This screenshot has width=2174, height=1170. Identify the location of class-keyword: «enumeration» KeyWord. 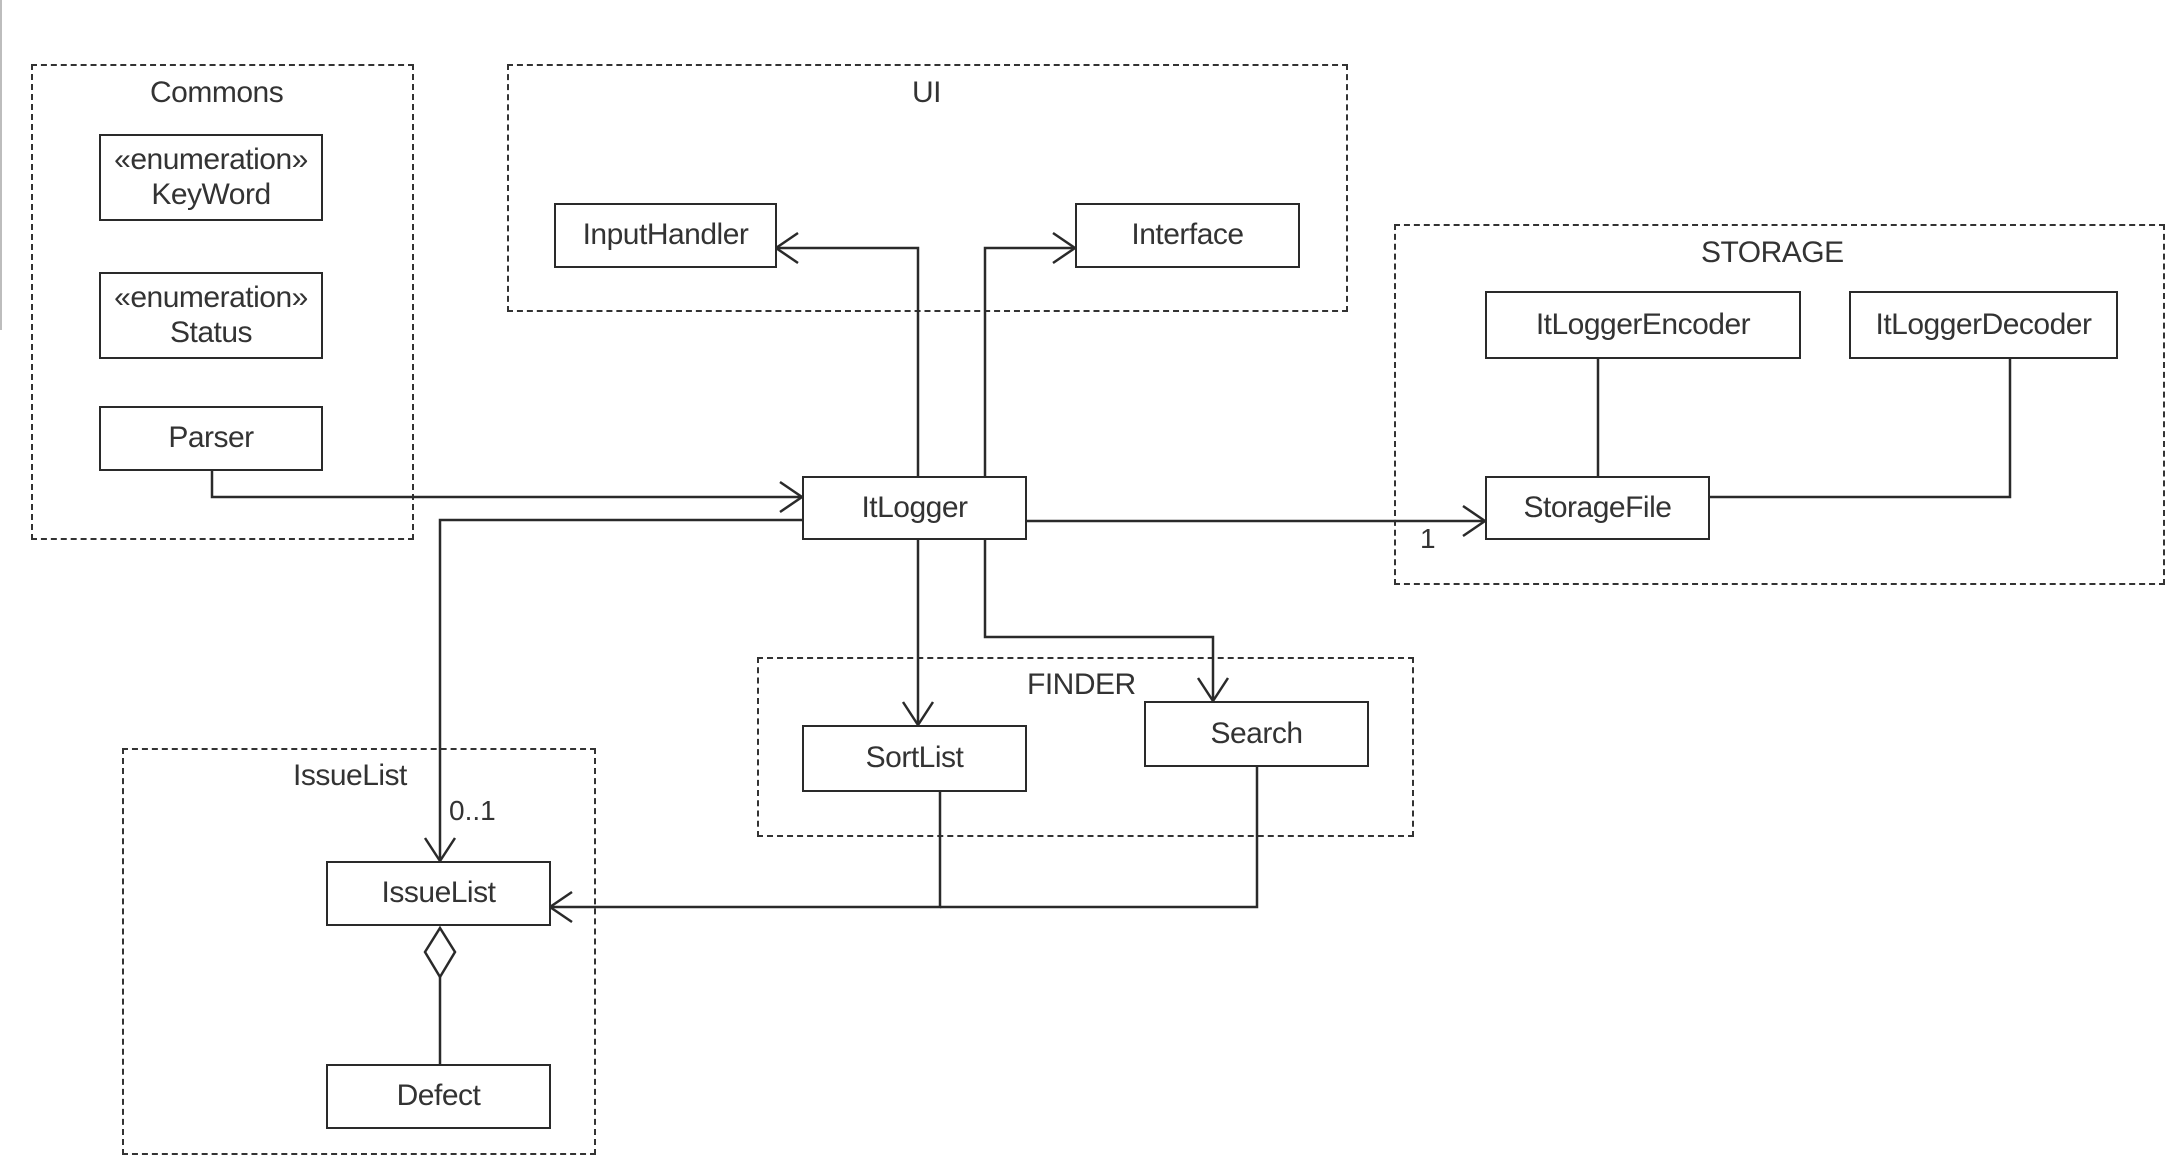
(211, 177).